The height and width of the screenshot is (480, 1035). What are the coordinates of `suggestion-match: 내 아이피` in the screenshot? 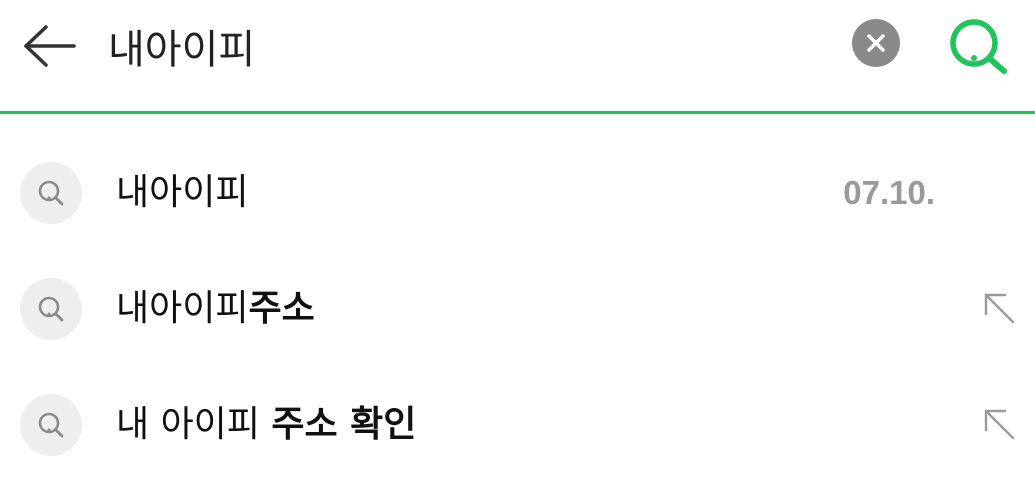 It's located at (194, 424).